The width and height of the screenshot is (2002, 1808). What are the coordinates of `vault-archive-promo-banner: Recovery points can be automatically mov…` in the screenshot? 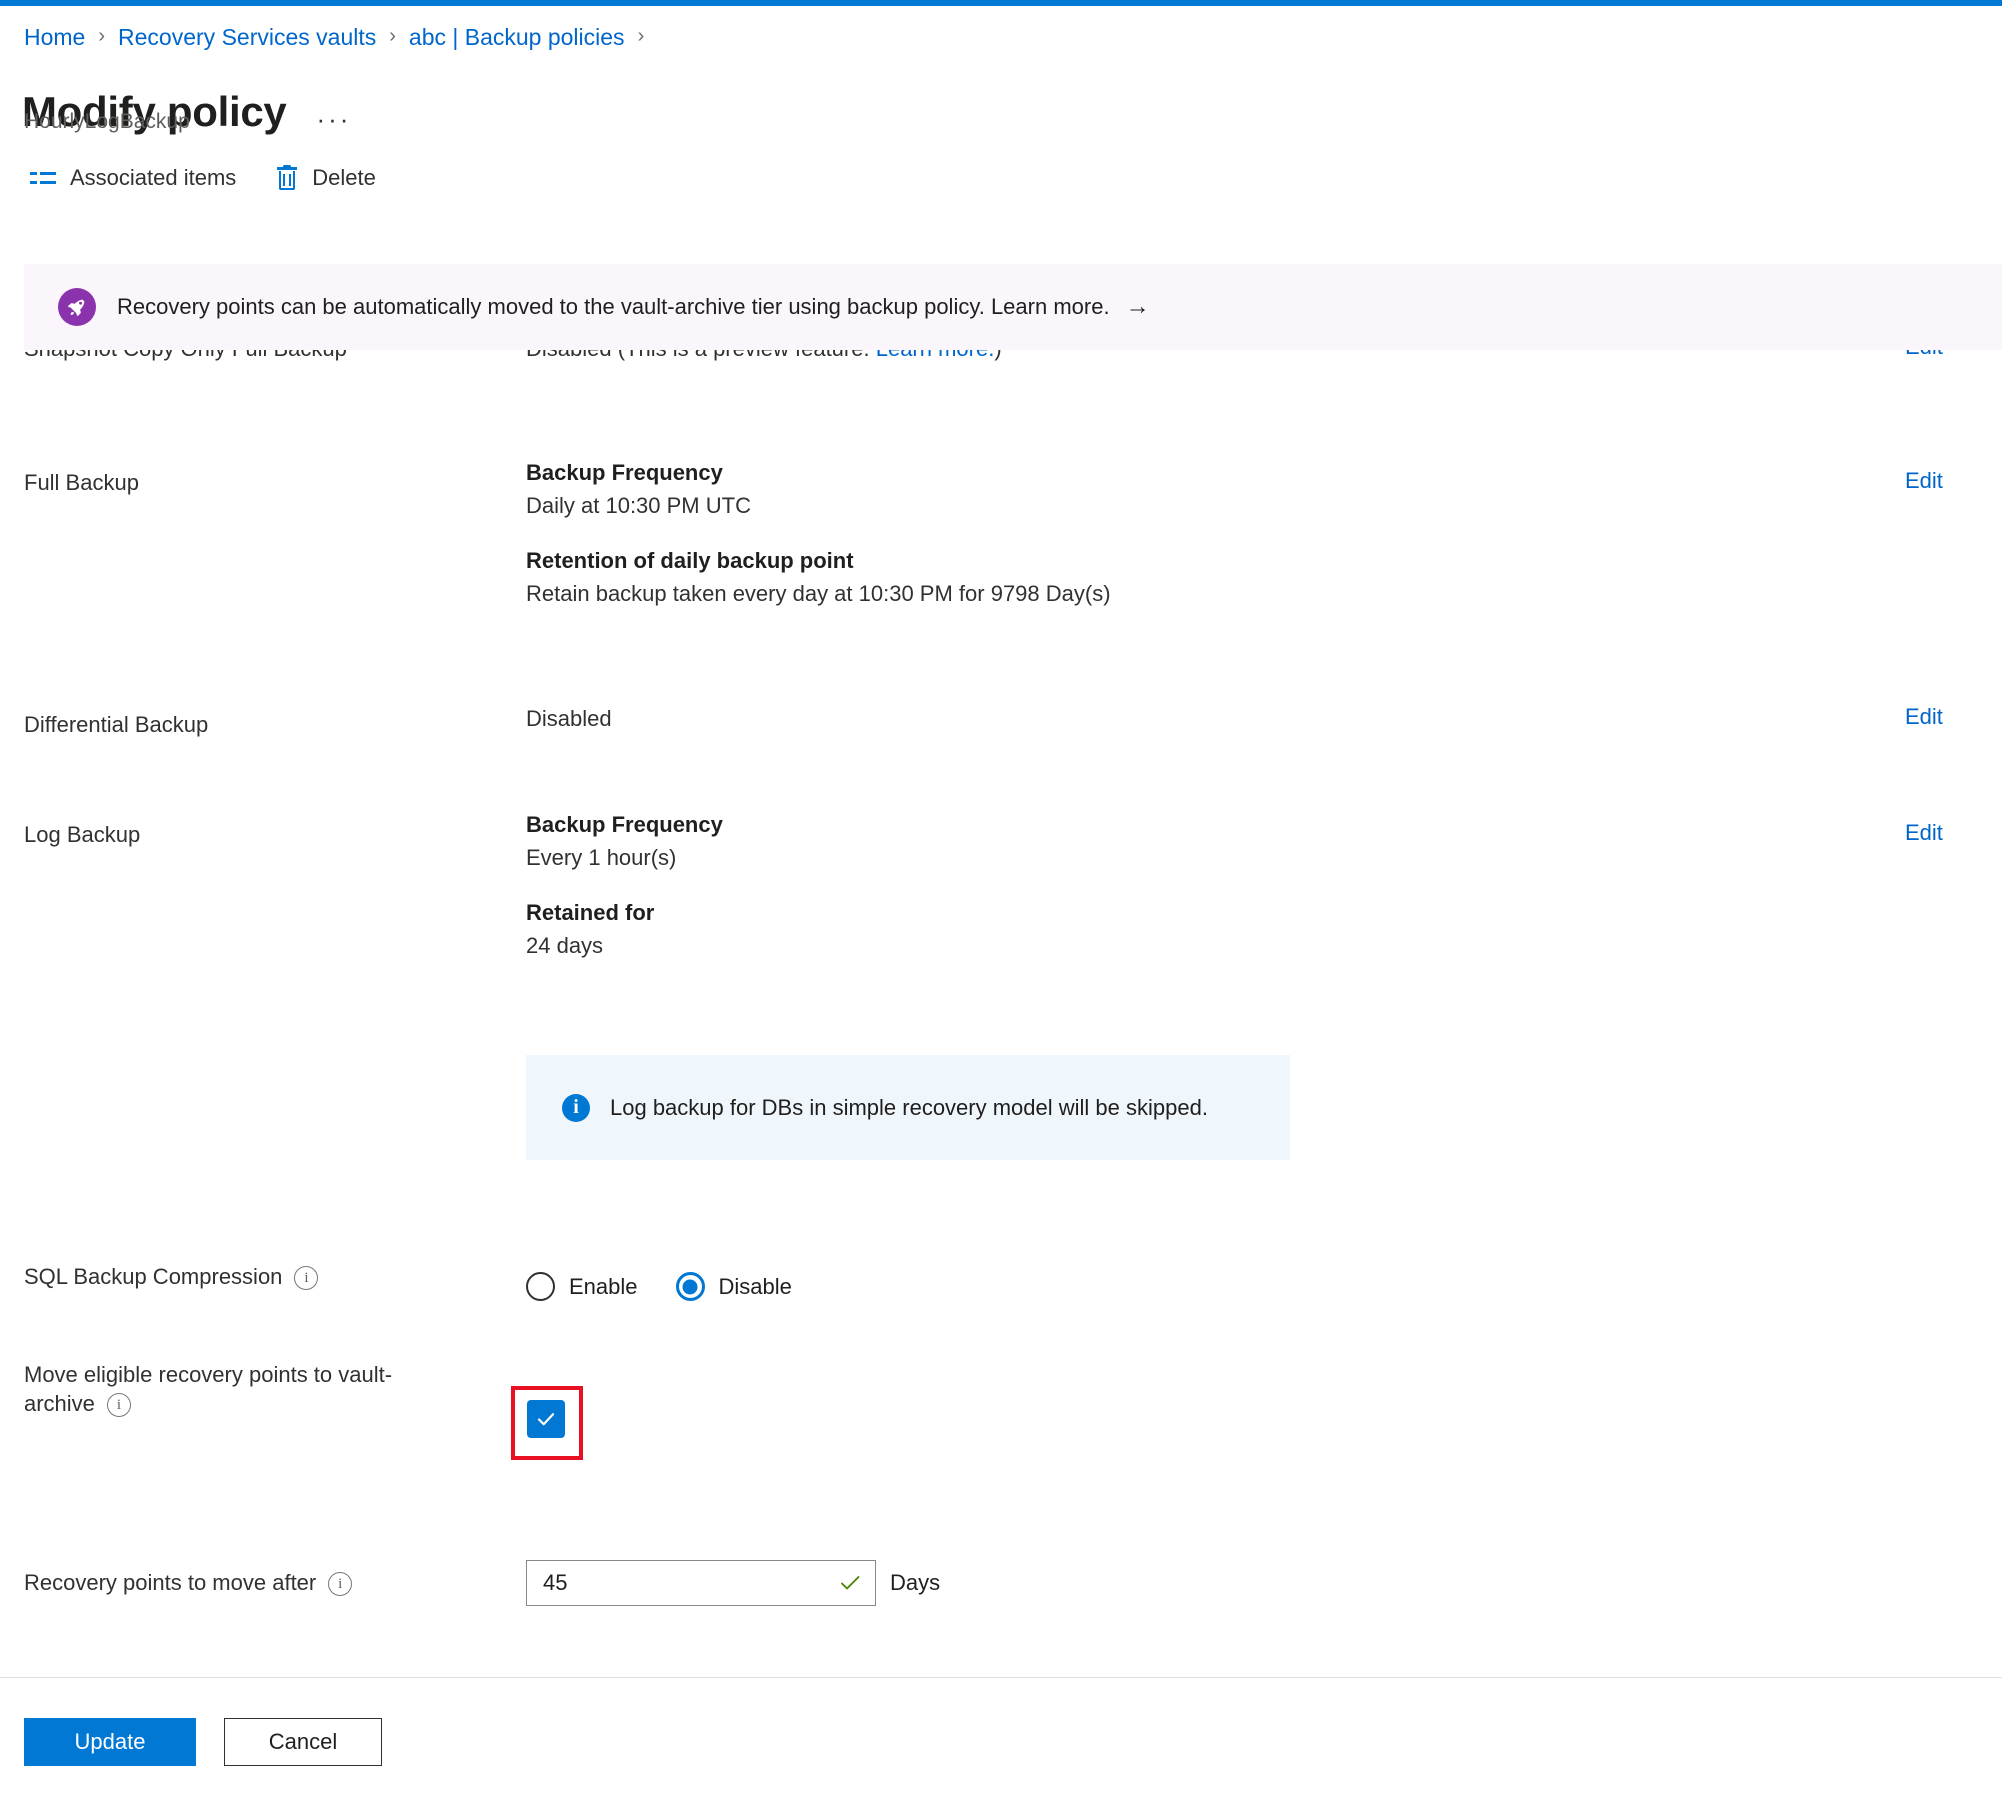 It's located at (1013, 307).